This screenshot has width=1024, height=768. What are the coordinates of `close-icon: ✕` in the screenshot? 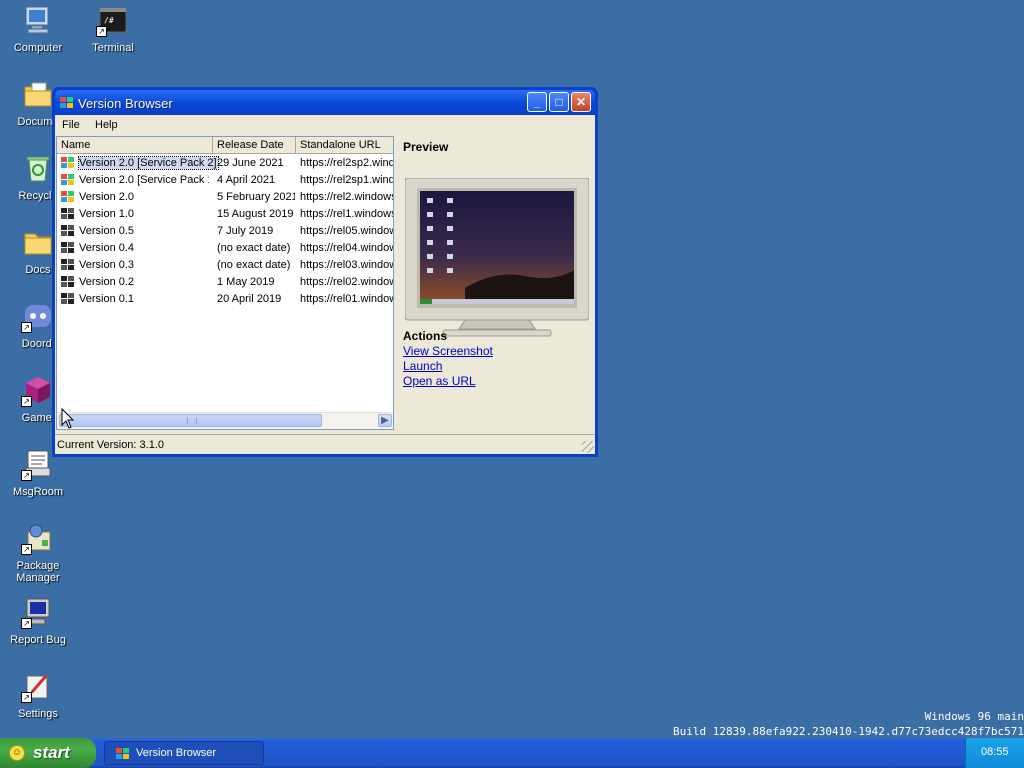 It's located at (581, 102).